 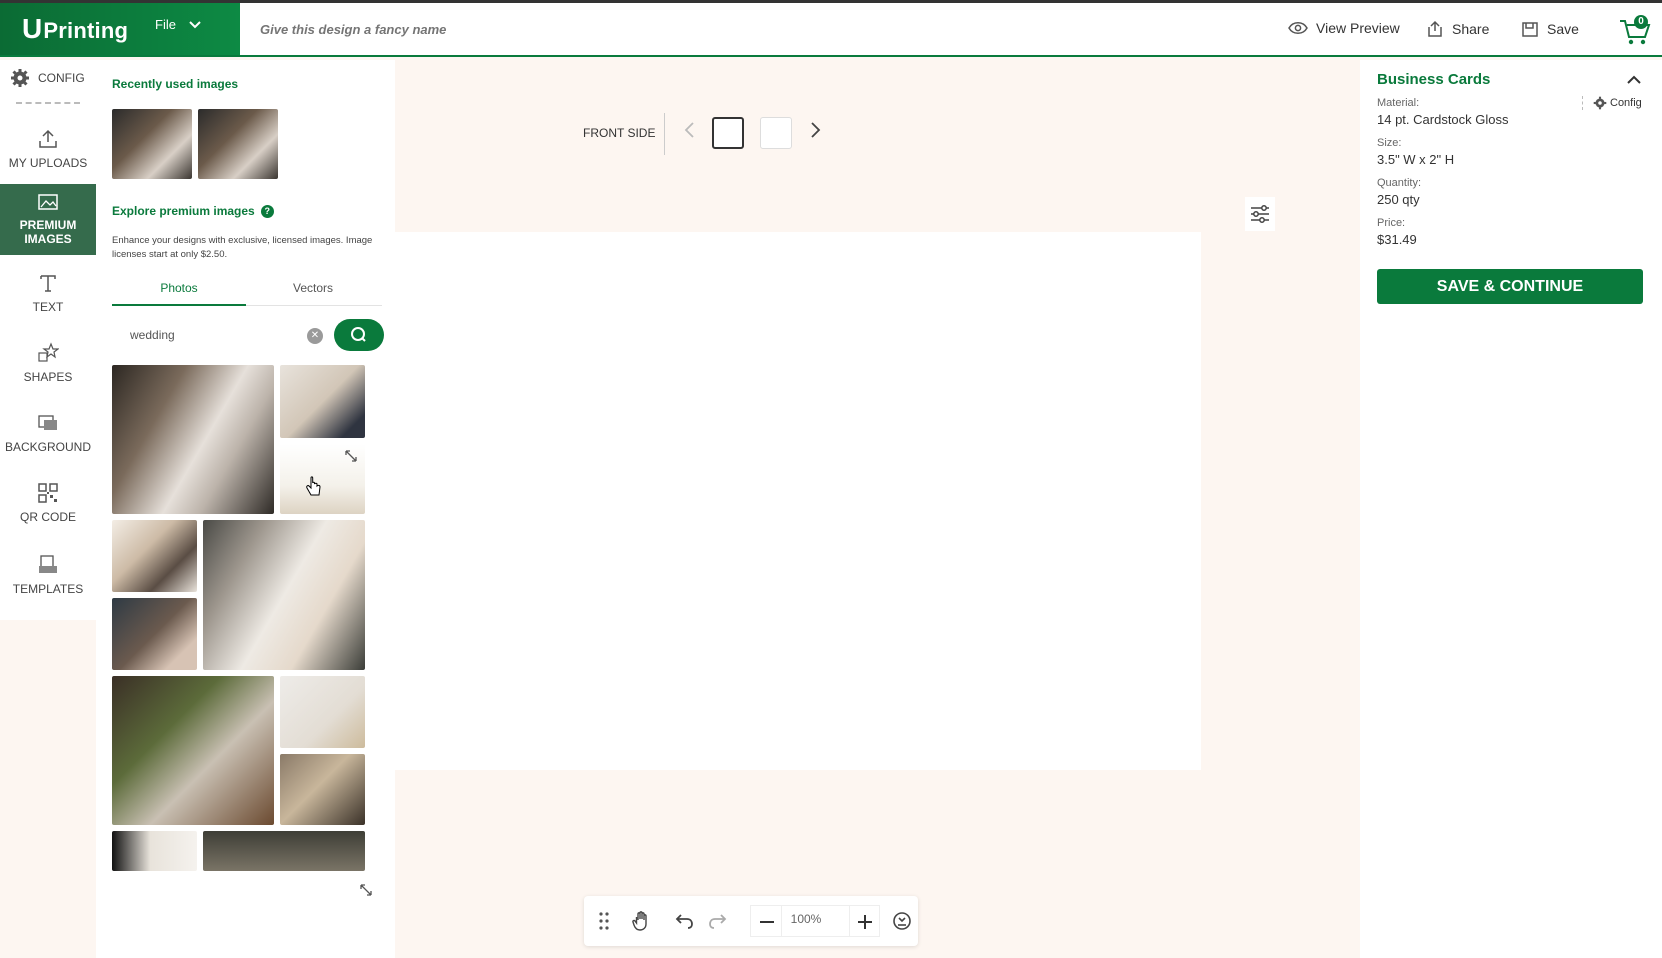 I want to click on nav-shapes: SHAPES, so click(x=48, y=366).